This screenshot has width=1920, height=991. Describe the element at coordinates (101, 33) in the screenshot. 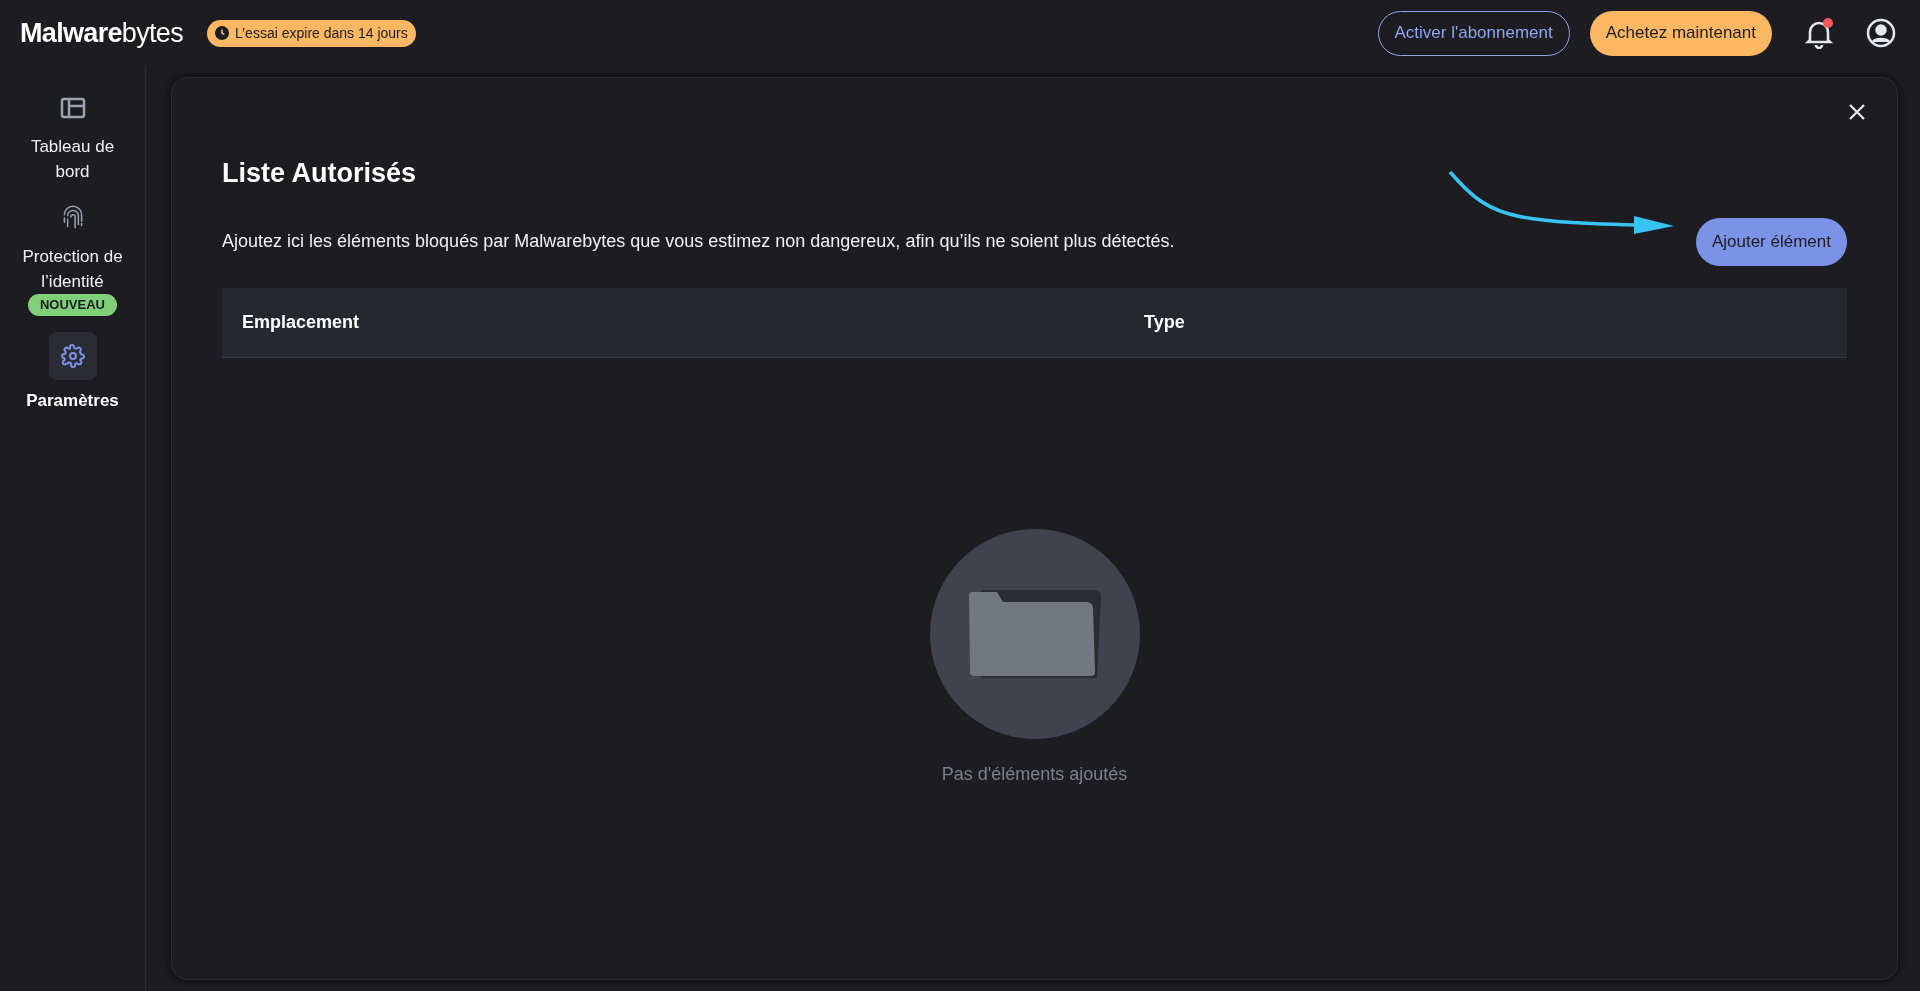

I see `malwarebytes-logo: Malwarebytes` at that location.